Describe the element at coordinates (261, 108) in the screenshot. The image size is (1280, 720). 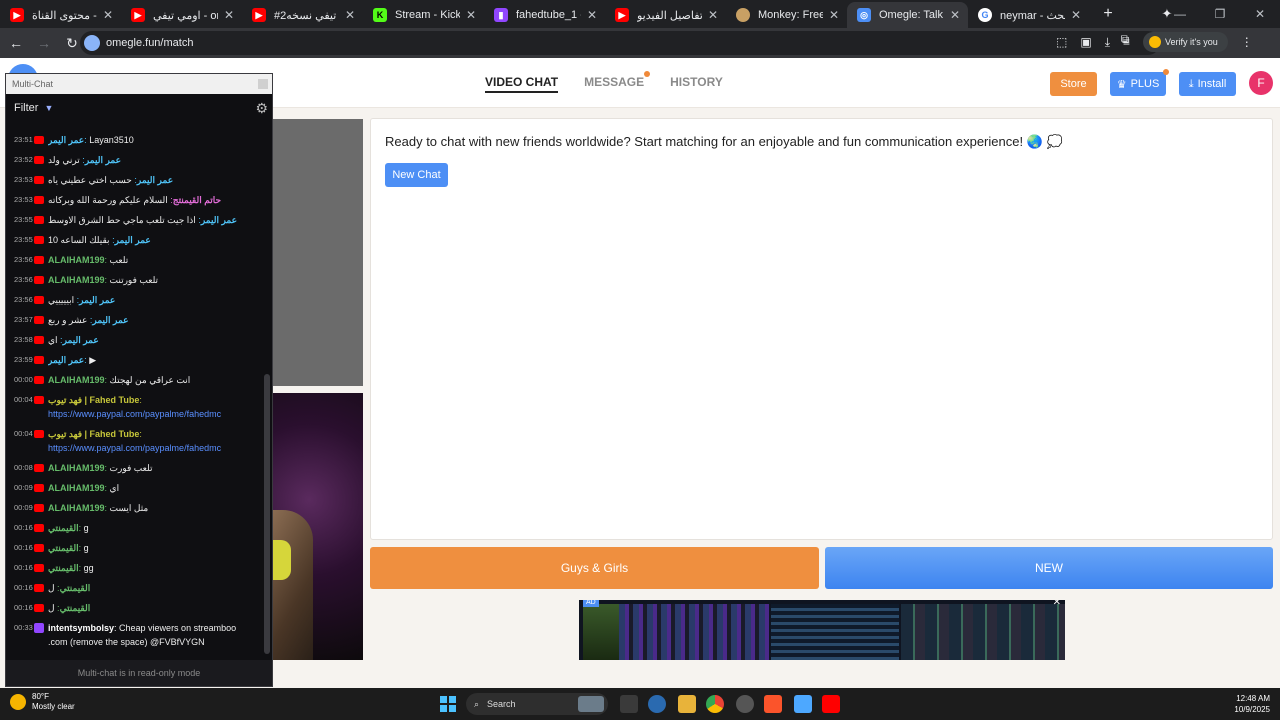
I see `gear-icon: ⚙` at that location.